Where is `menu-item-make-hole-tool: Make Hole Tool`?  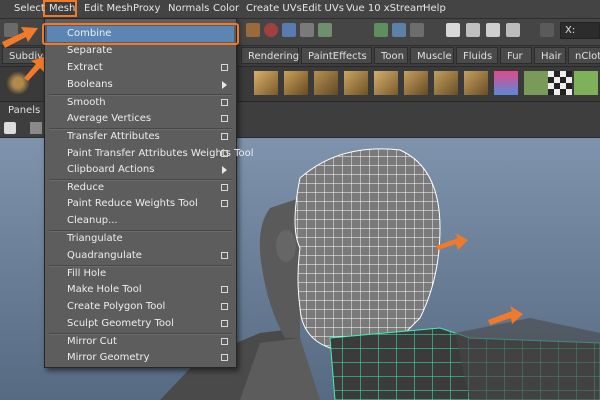
menu-item-make-hole-tool: Make Hole Tool is located at coordinates (140, 290).